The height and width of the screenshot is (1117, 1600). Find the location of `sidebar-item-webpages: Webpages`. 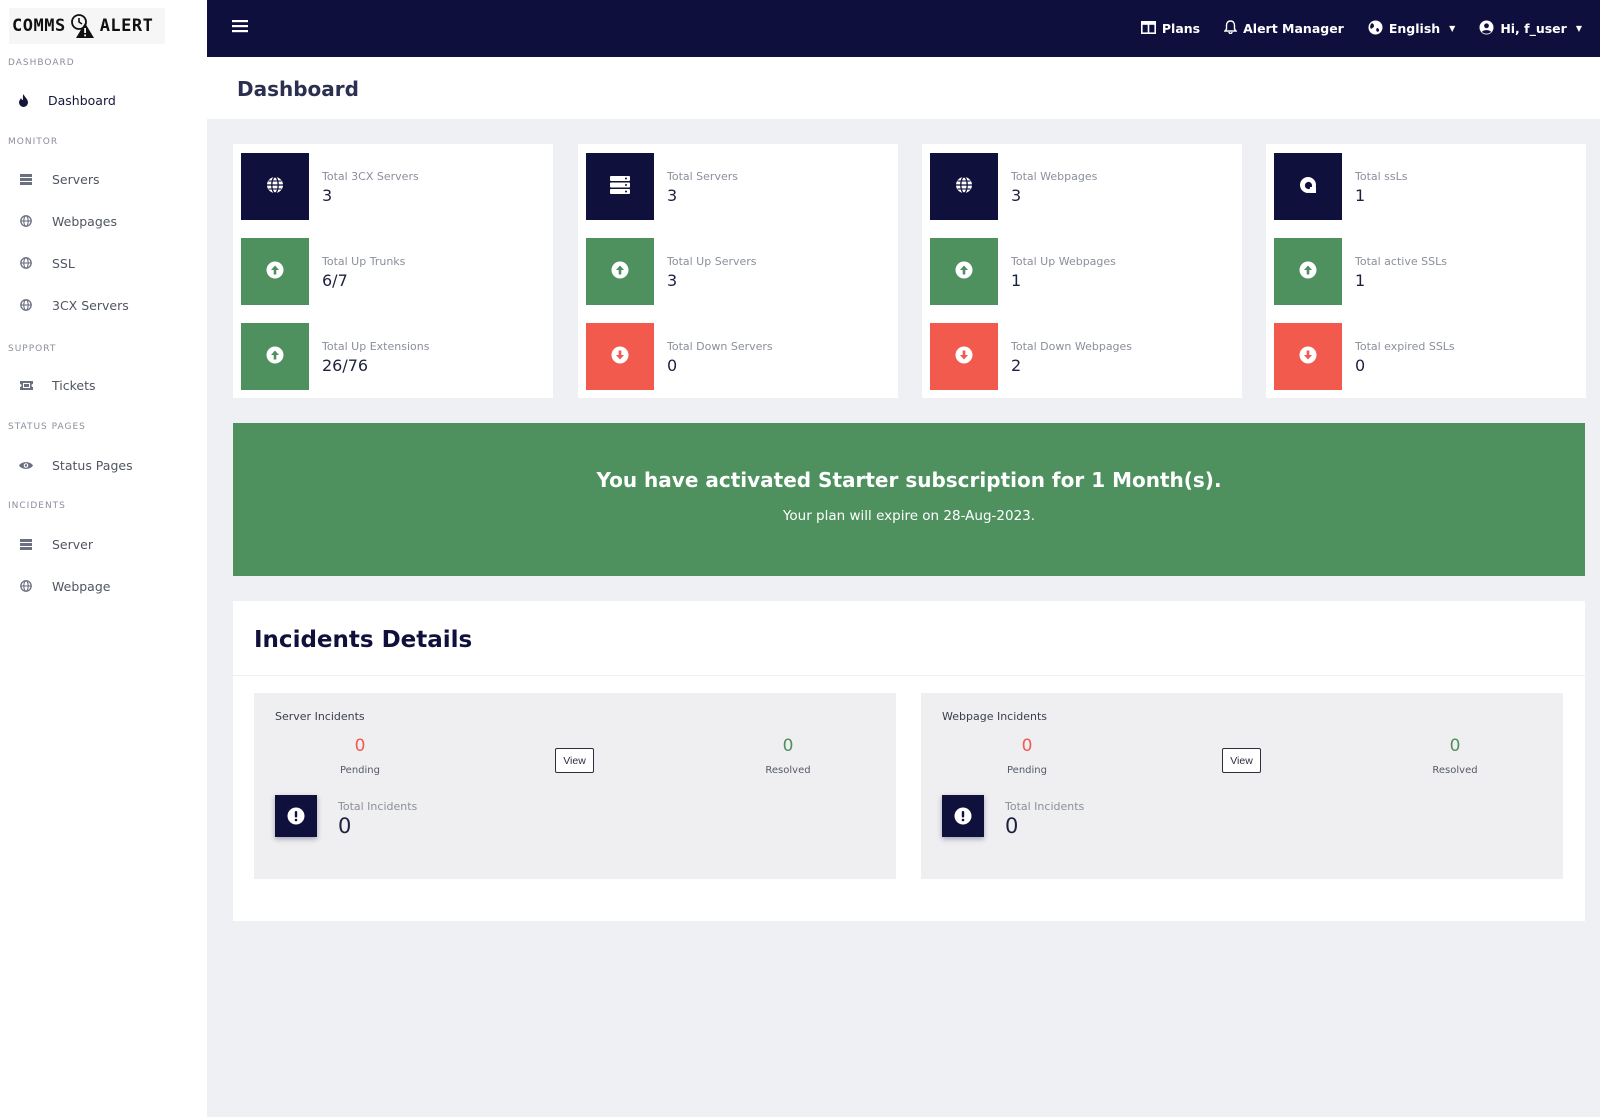

sidebar-item-webpages: Webpages is located at coordinates (103, 221).